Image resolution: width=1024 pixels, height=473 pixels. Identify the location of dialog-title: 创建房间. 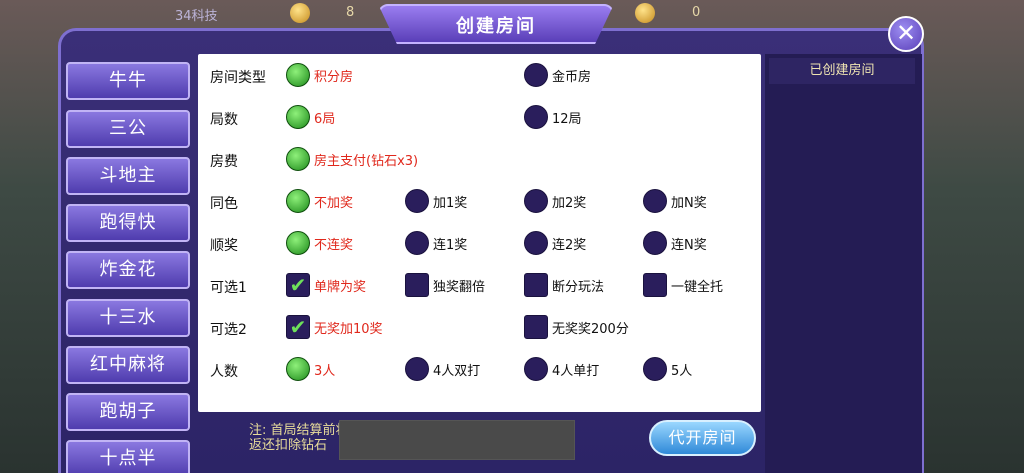
(496, 26).